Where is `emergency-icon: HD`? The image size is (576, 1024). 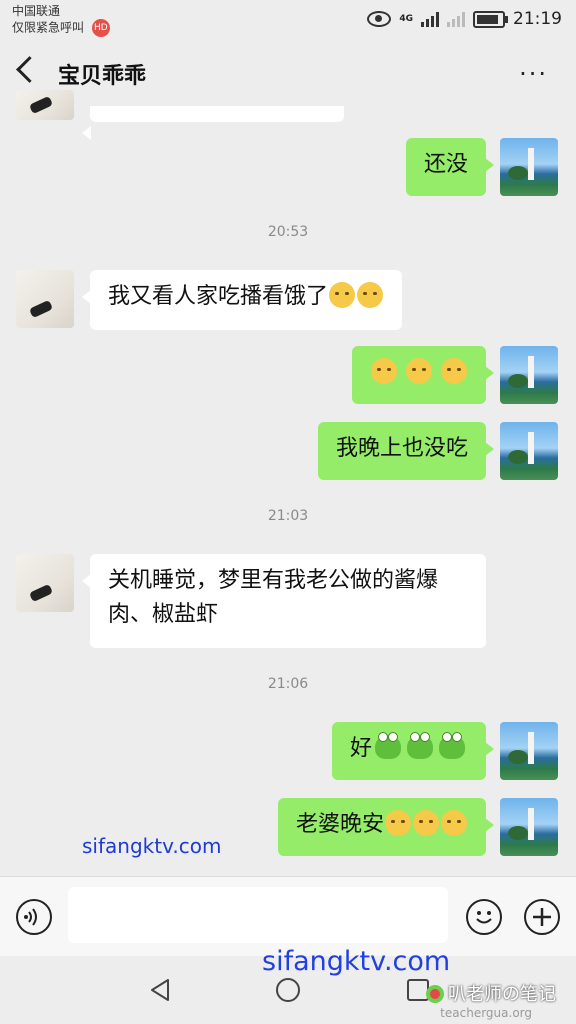
emergency-icon: HD is located at coordinates (100, 28).